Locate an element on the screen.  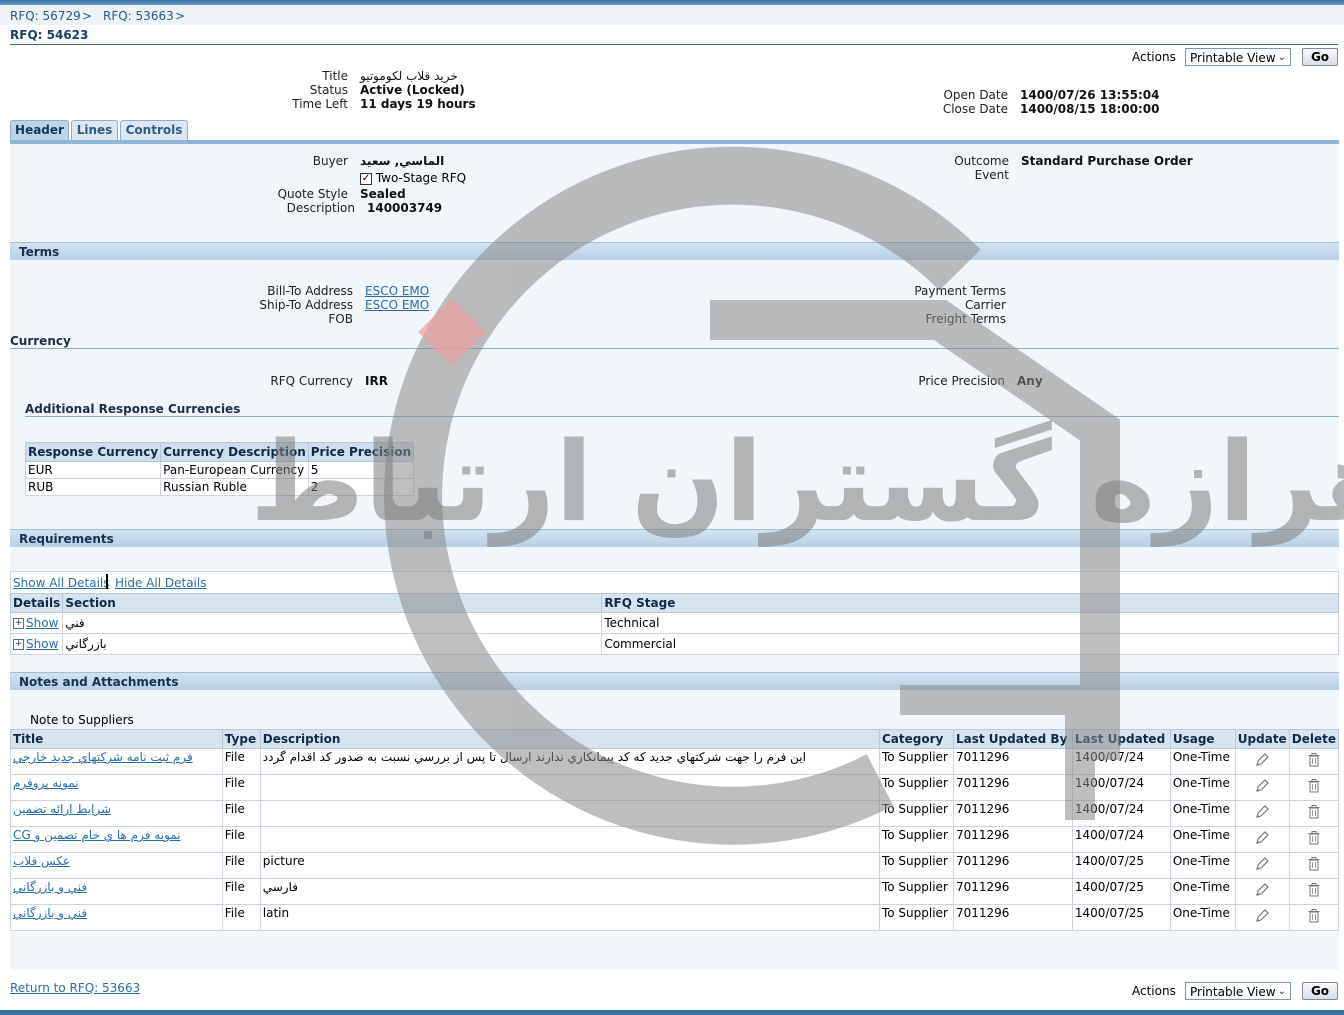
column-header-last-updated: Last Updated is located at coordinates (1121, 739).